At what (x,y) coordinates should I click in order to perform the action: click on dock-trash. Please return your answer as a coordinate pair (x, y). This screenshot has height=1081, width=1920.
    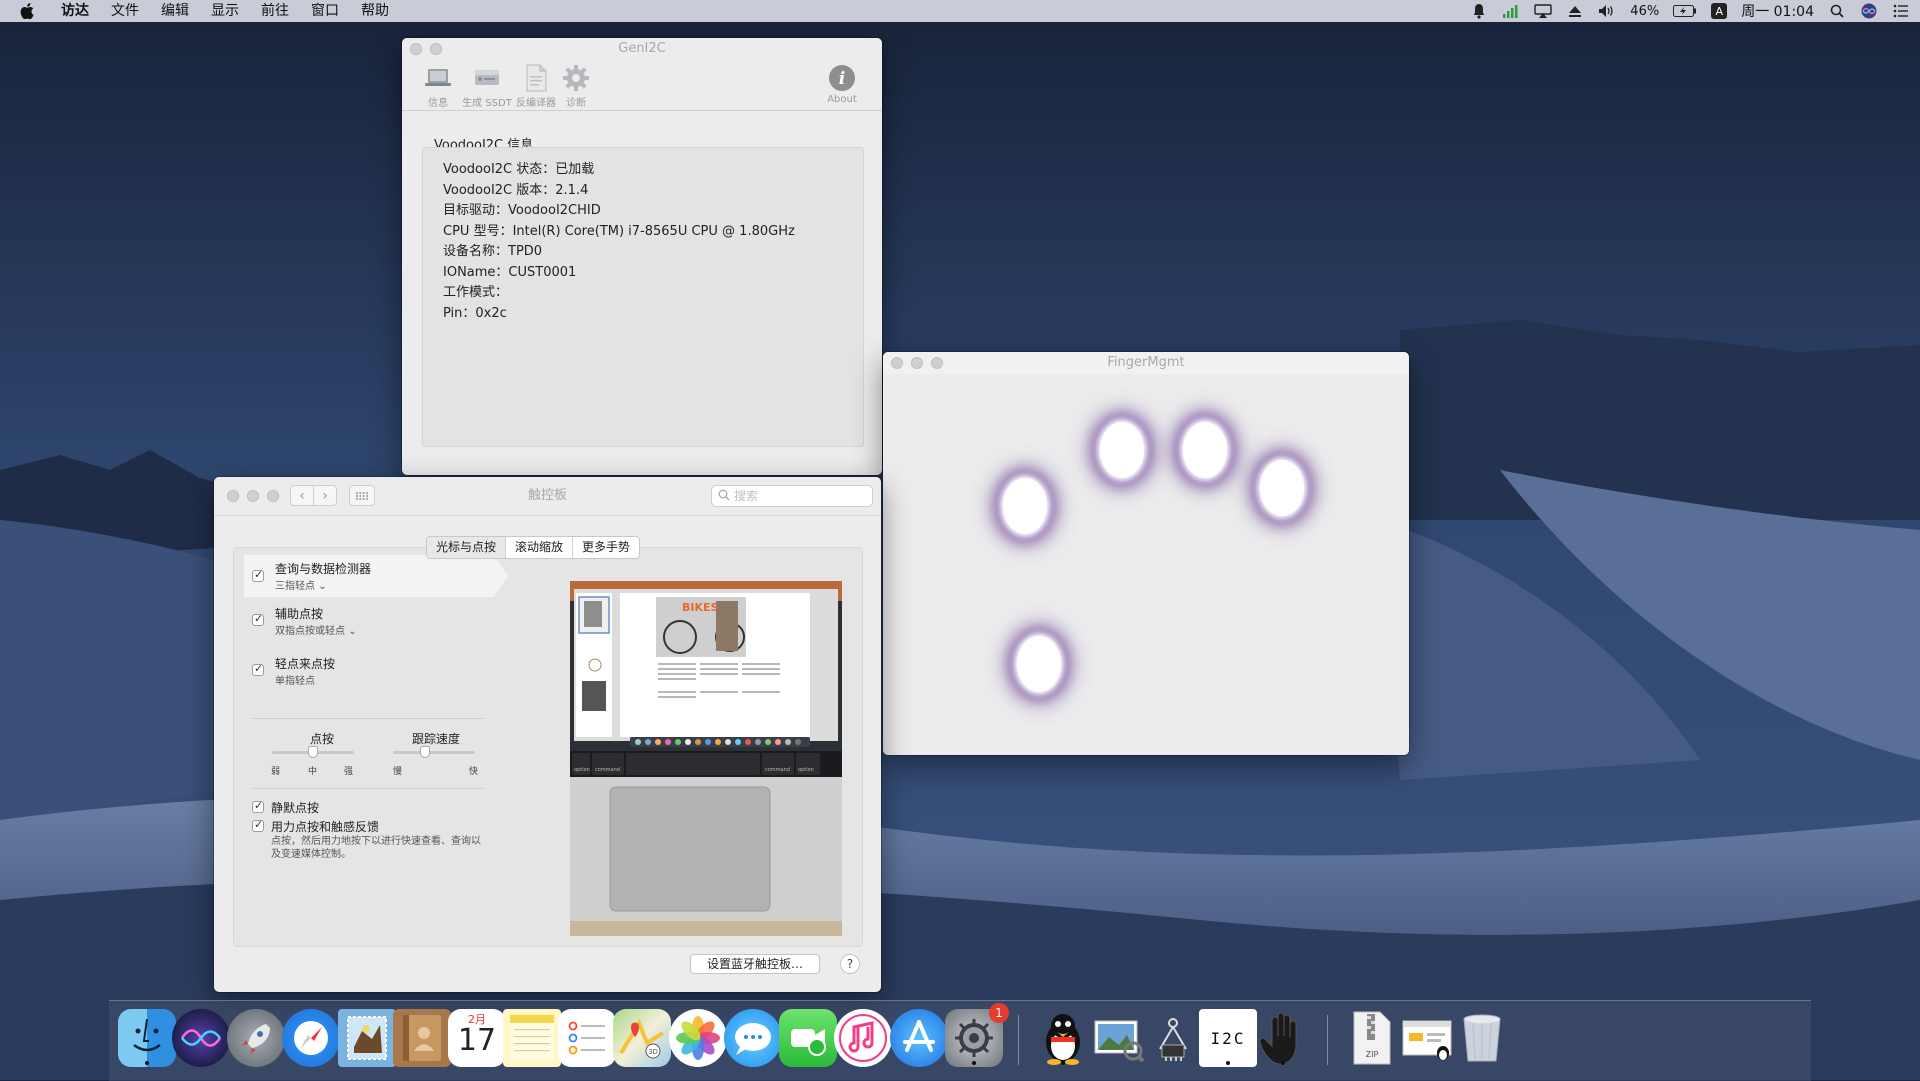
    Looking at the image, I should click on (1482, 1038).